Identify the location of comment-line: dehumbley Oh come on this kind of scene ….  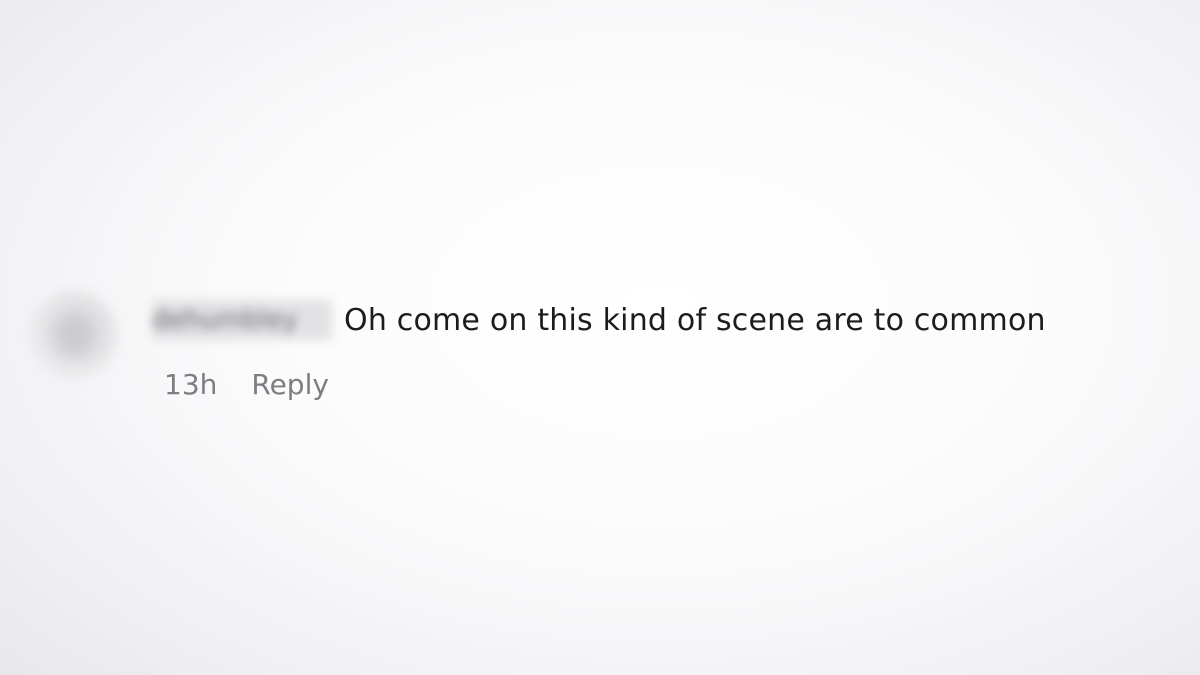
(599, 320).